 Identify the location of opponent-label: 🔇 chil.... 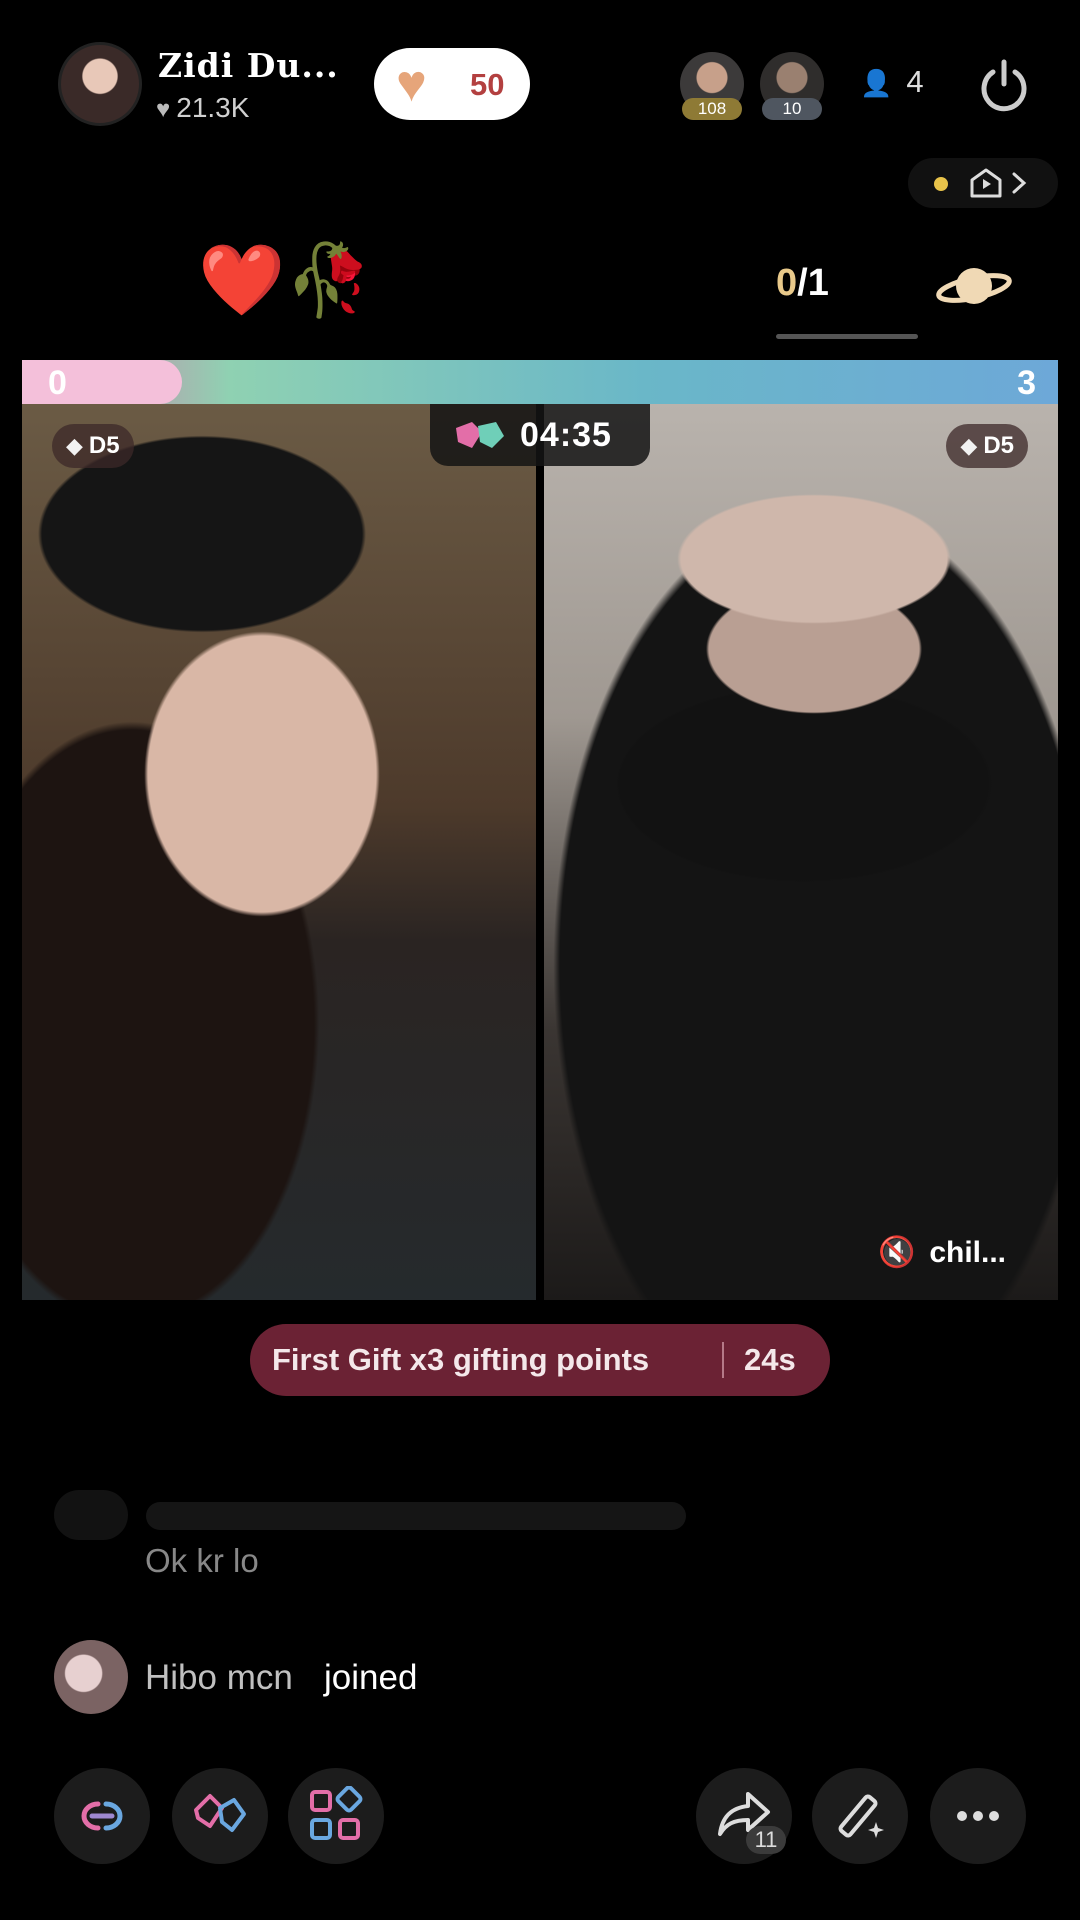
(942, 1252).